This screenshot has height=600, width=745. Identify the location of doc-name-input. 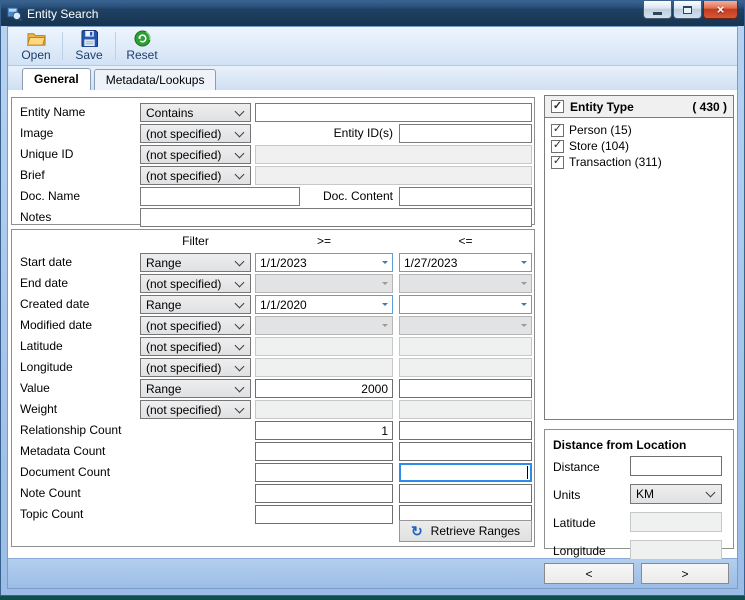
(220, 196).